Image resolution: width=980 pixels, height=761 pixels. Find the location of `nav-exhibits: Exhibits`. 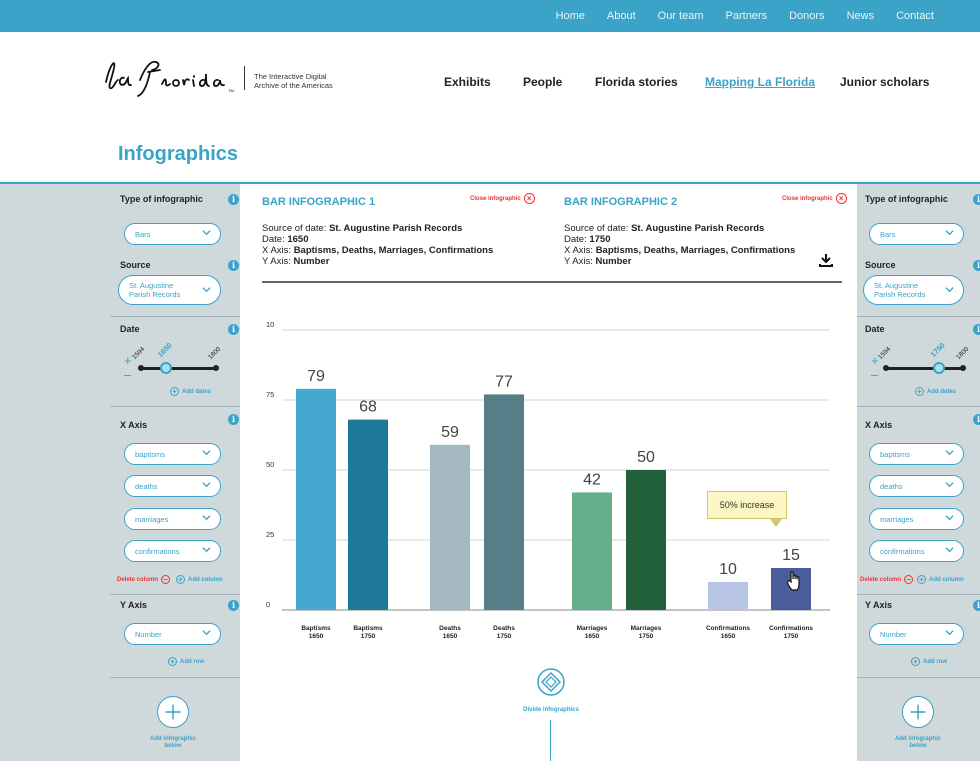

nav-exhibits: Exhibits is located at coordinates (467, 82).